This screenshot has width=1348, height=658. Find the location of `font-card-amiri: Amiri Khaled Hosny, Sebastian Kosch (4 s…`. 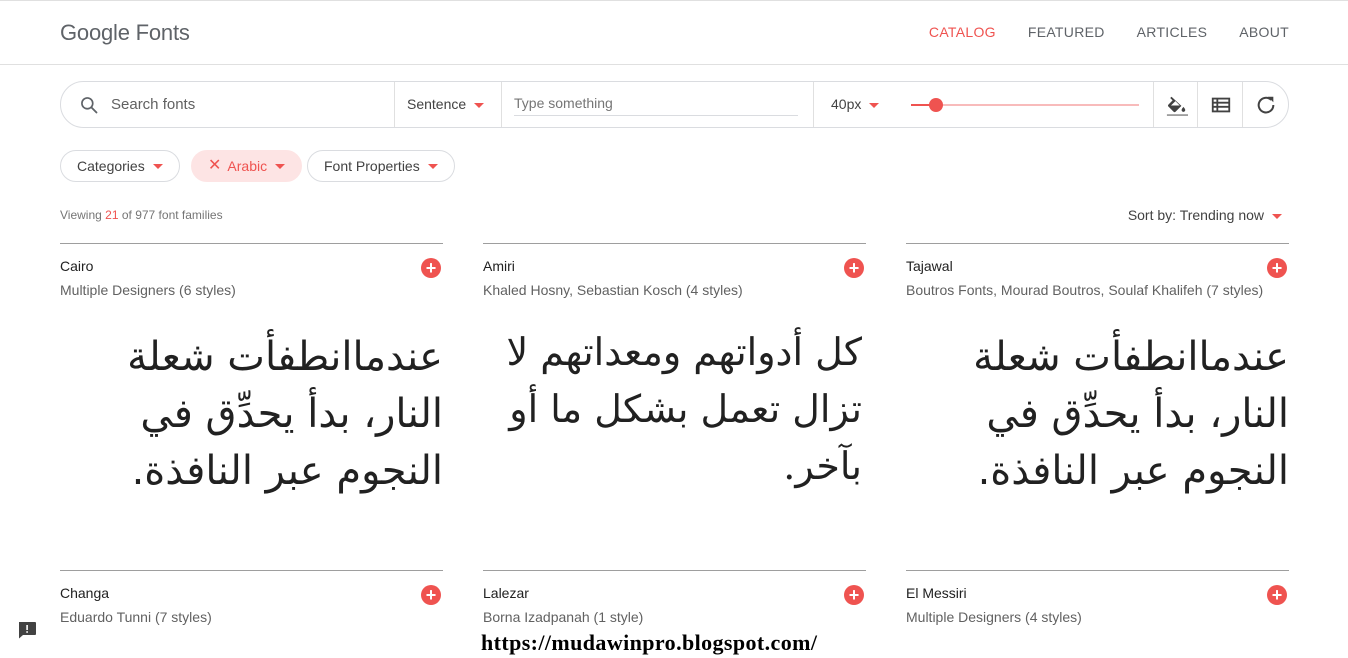

font-card-amiri: Amiri Khaled Hosny, Sebastian Kosch (4 s… is located at coordinates (674, 403).